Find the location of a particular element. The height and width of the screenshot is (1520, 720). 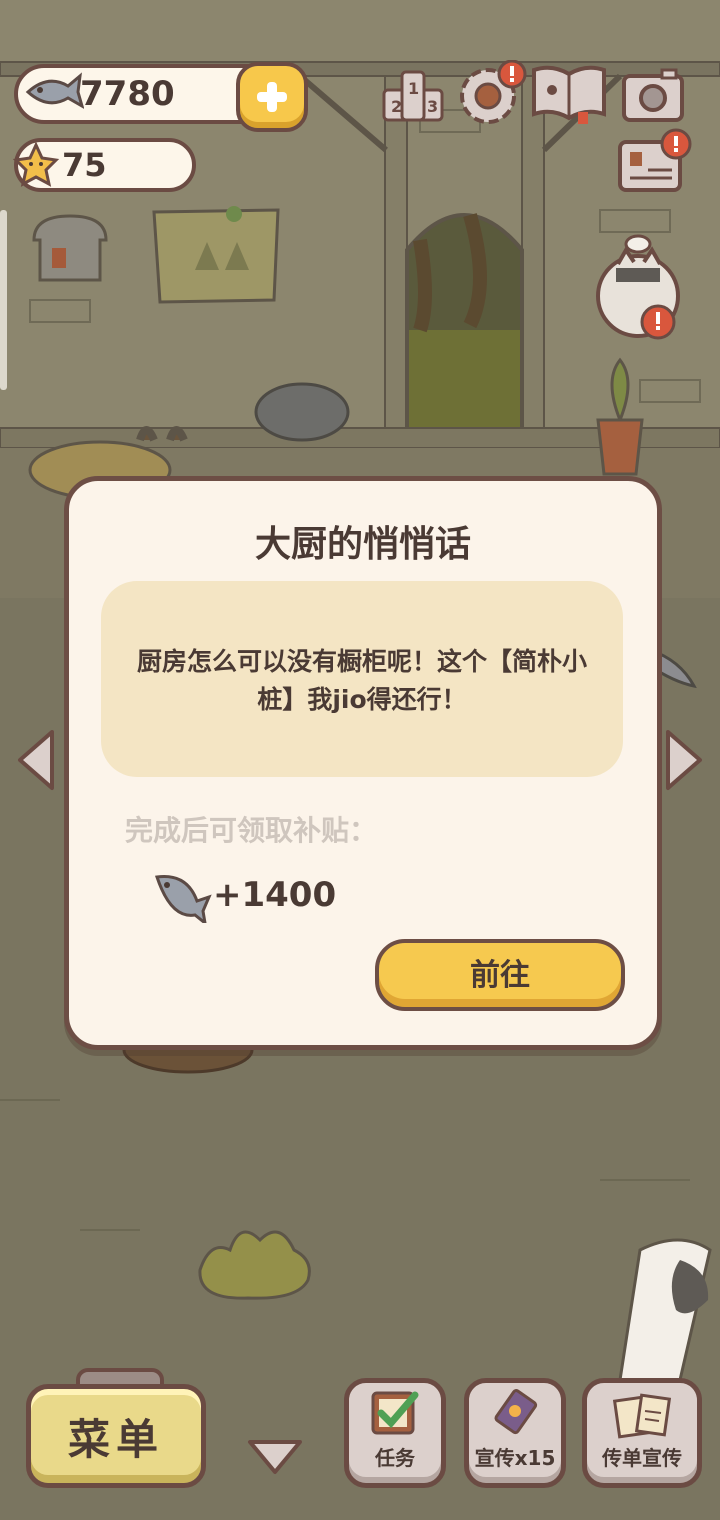

svg-text: 3 is located at coordinates (432, 106).